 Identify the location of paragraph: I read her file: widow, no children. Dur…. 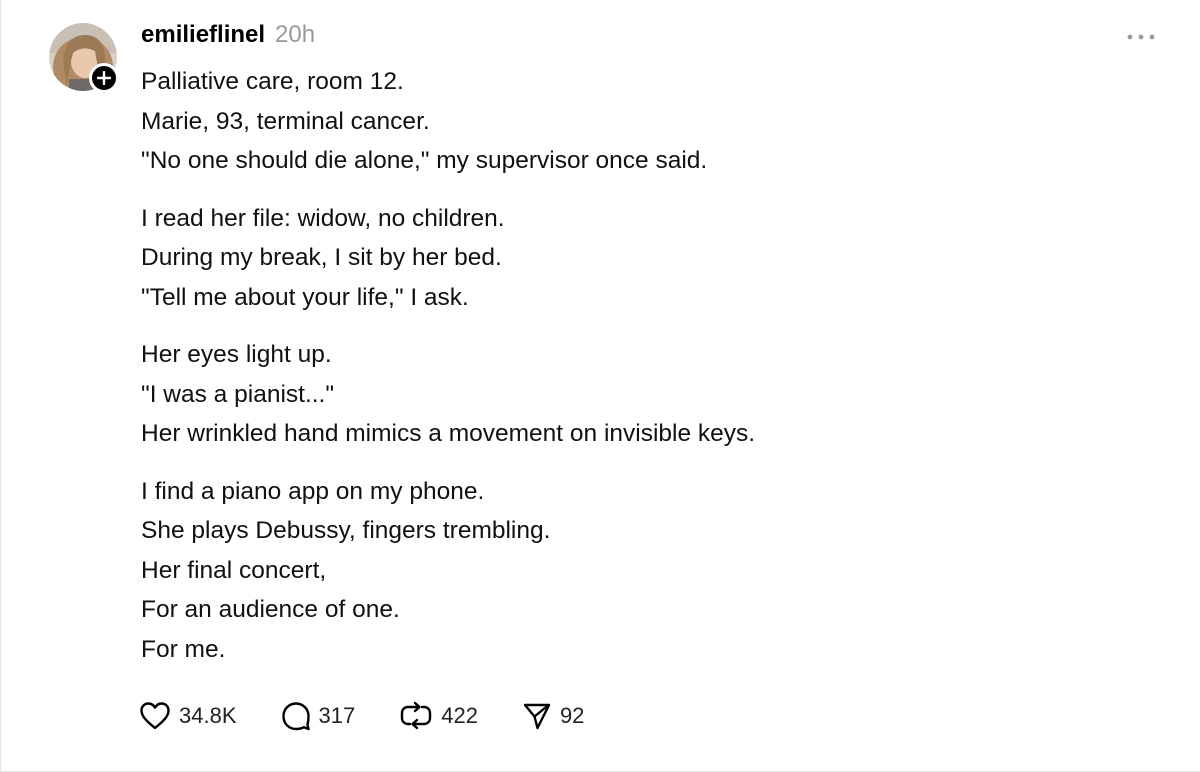
(656, 258).